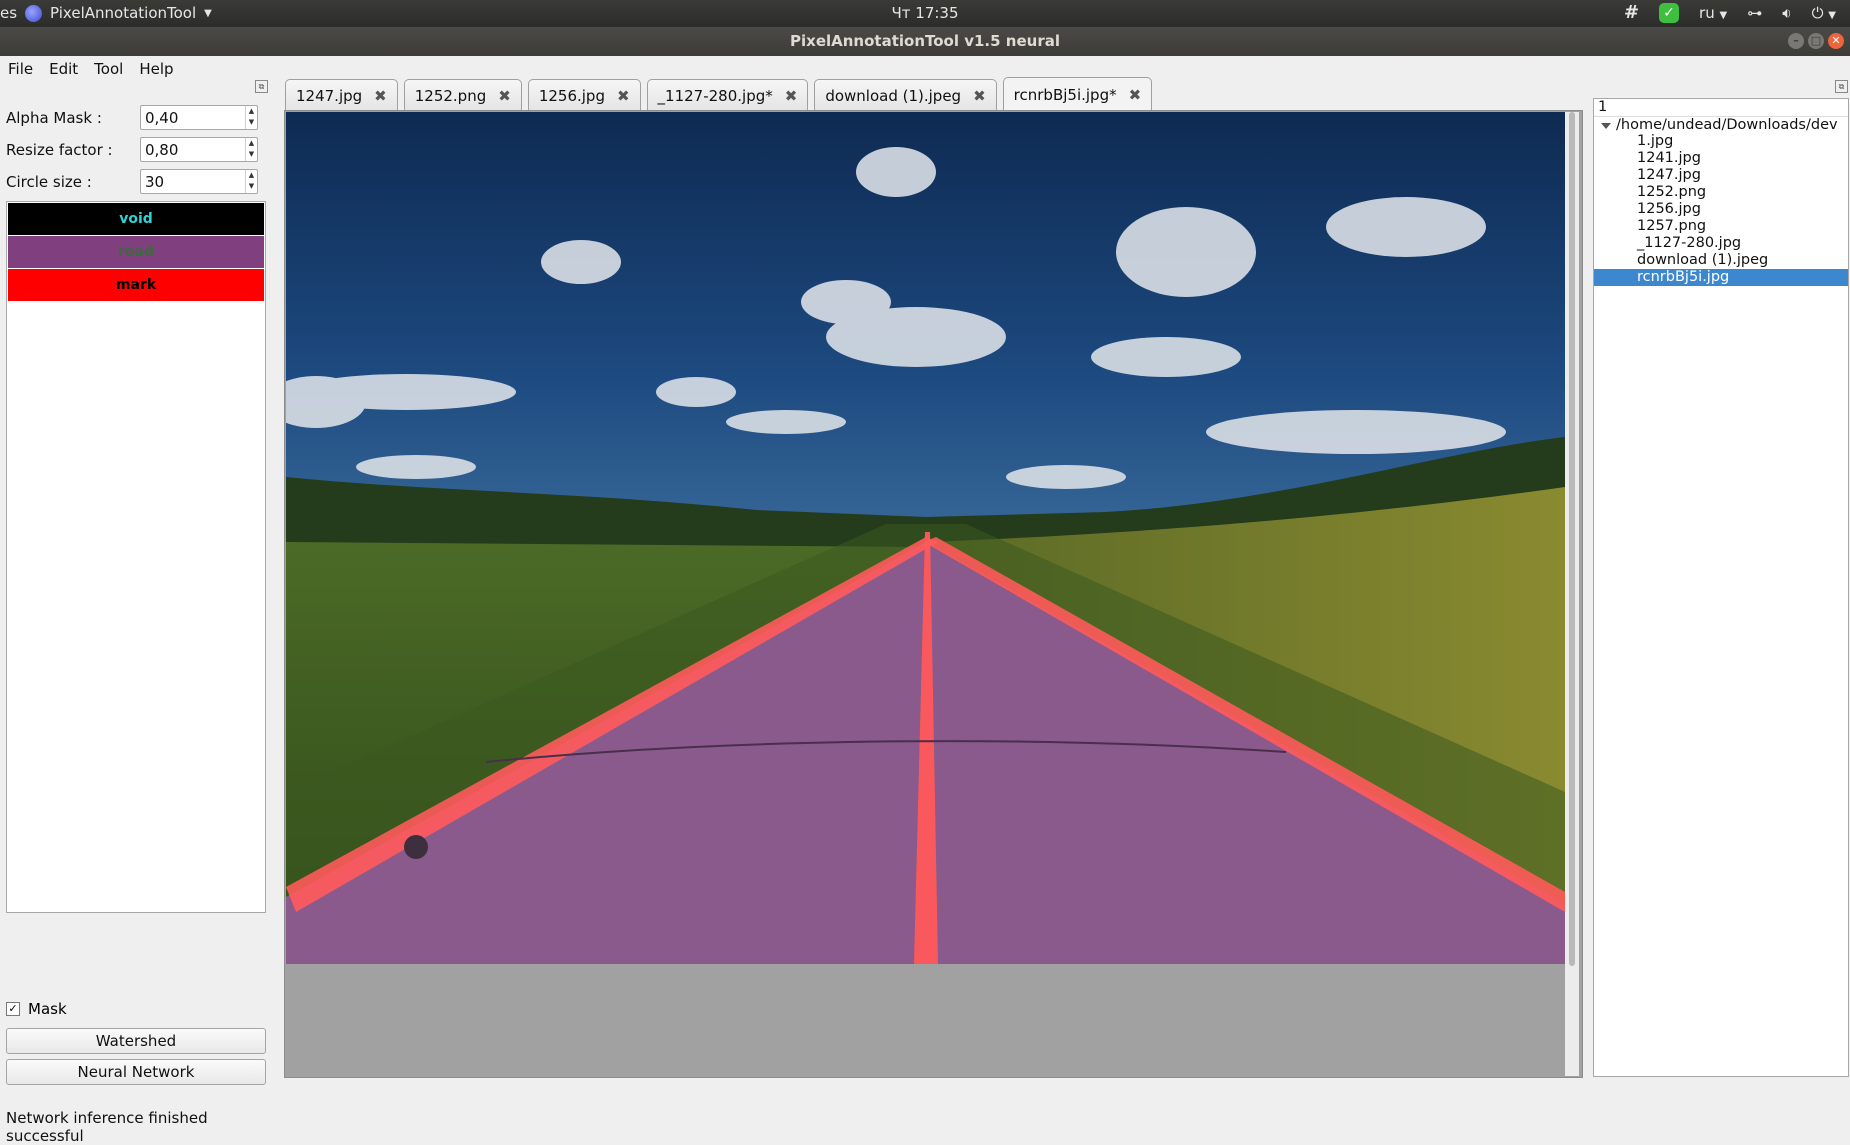 The image size is (1850, 1145). What do you see at coordinates (462, 95) in the screenshot?
I see `tab-1252: 1252.png ✖` at bounding box center [462, 95].